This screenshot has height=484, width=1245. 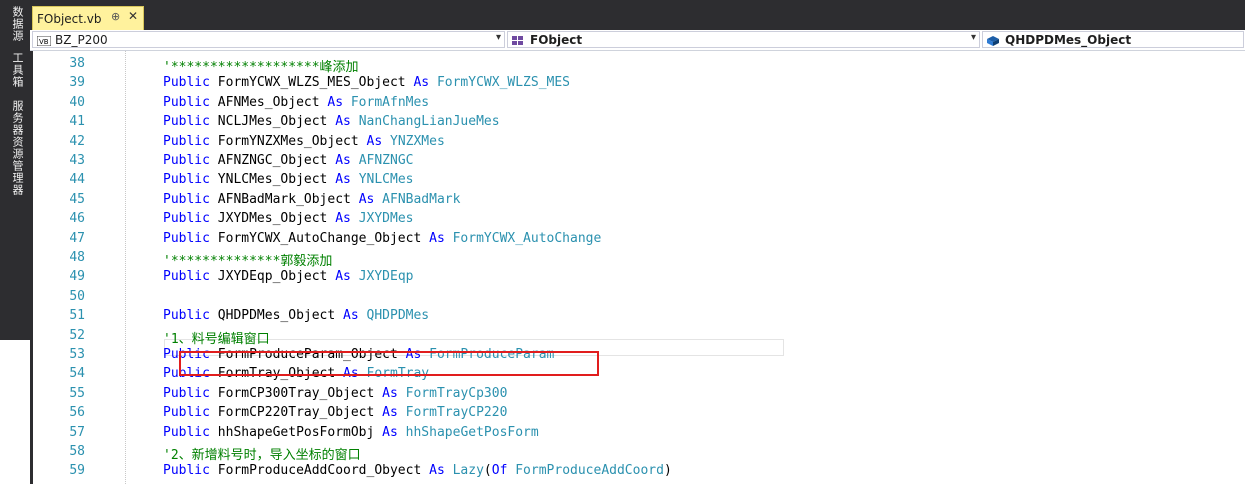 I want to click on line-number: 52, so click(x=77, y=335).